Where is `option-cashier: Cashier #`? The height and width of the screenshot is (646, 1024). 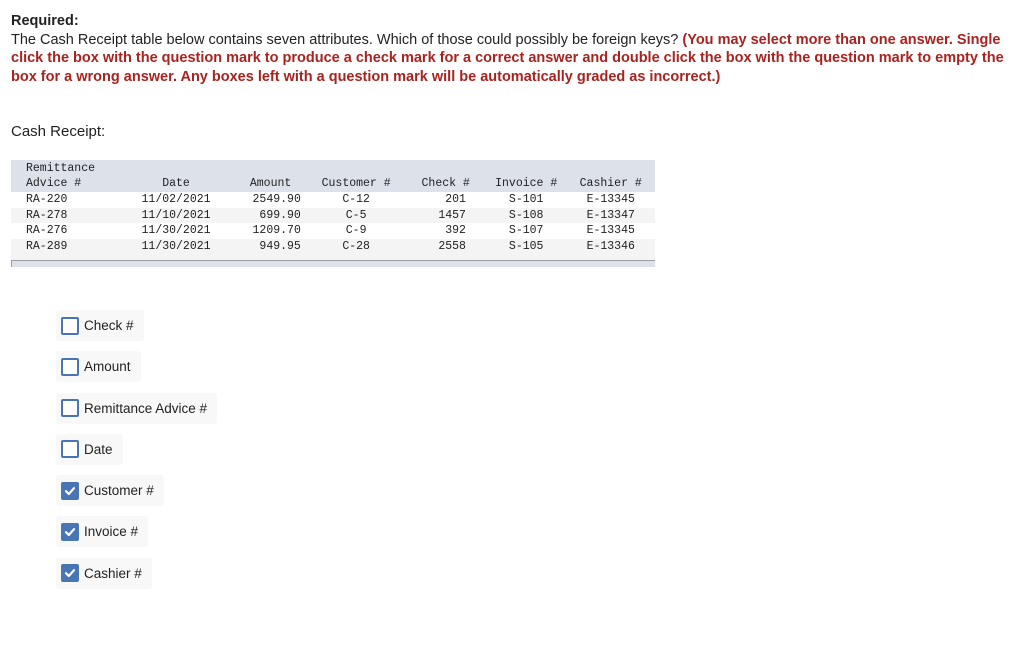
option-cashier: Cashier # is located at coordinates (104, 573).